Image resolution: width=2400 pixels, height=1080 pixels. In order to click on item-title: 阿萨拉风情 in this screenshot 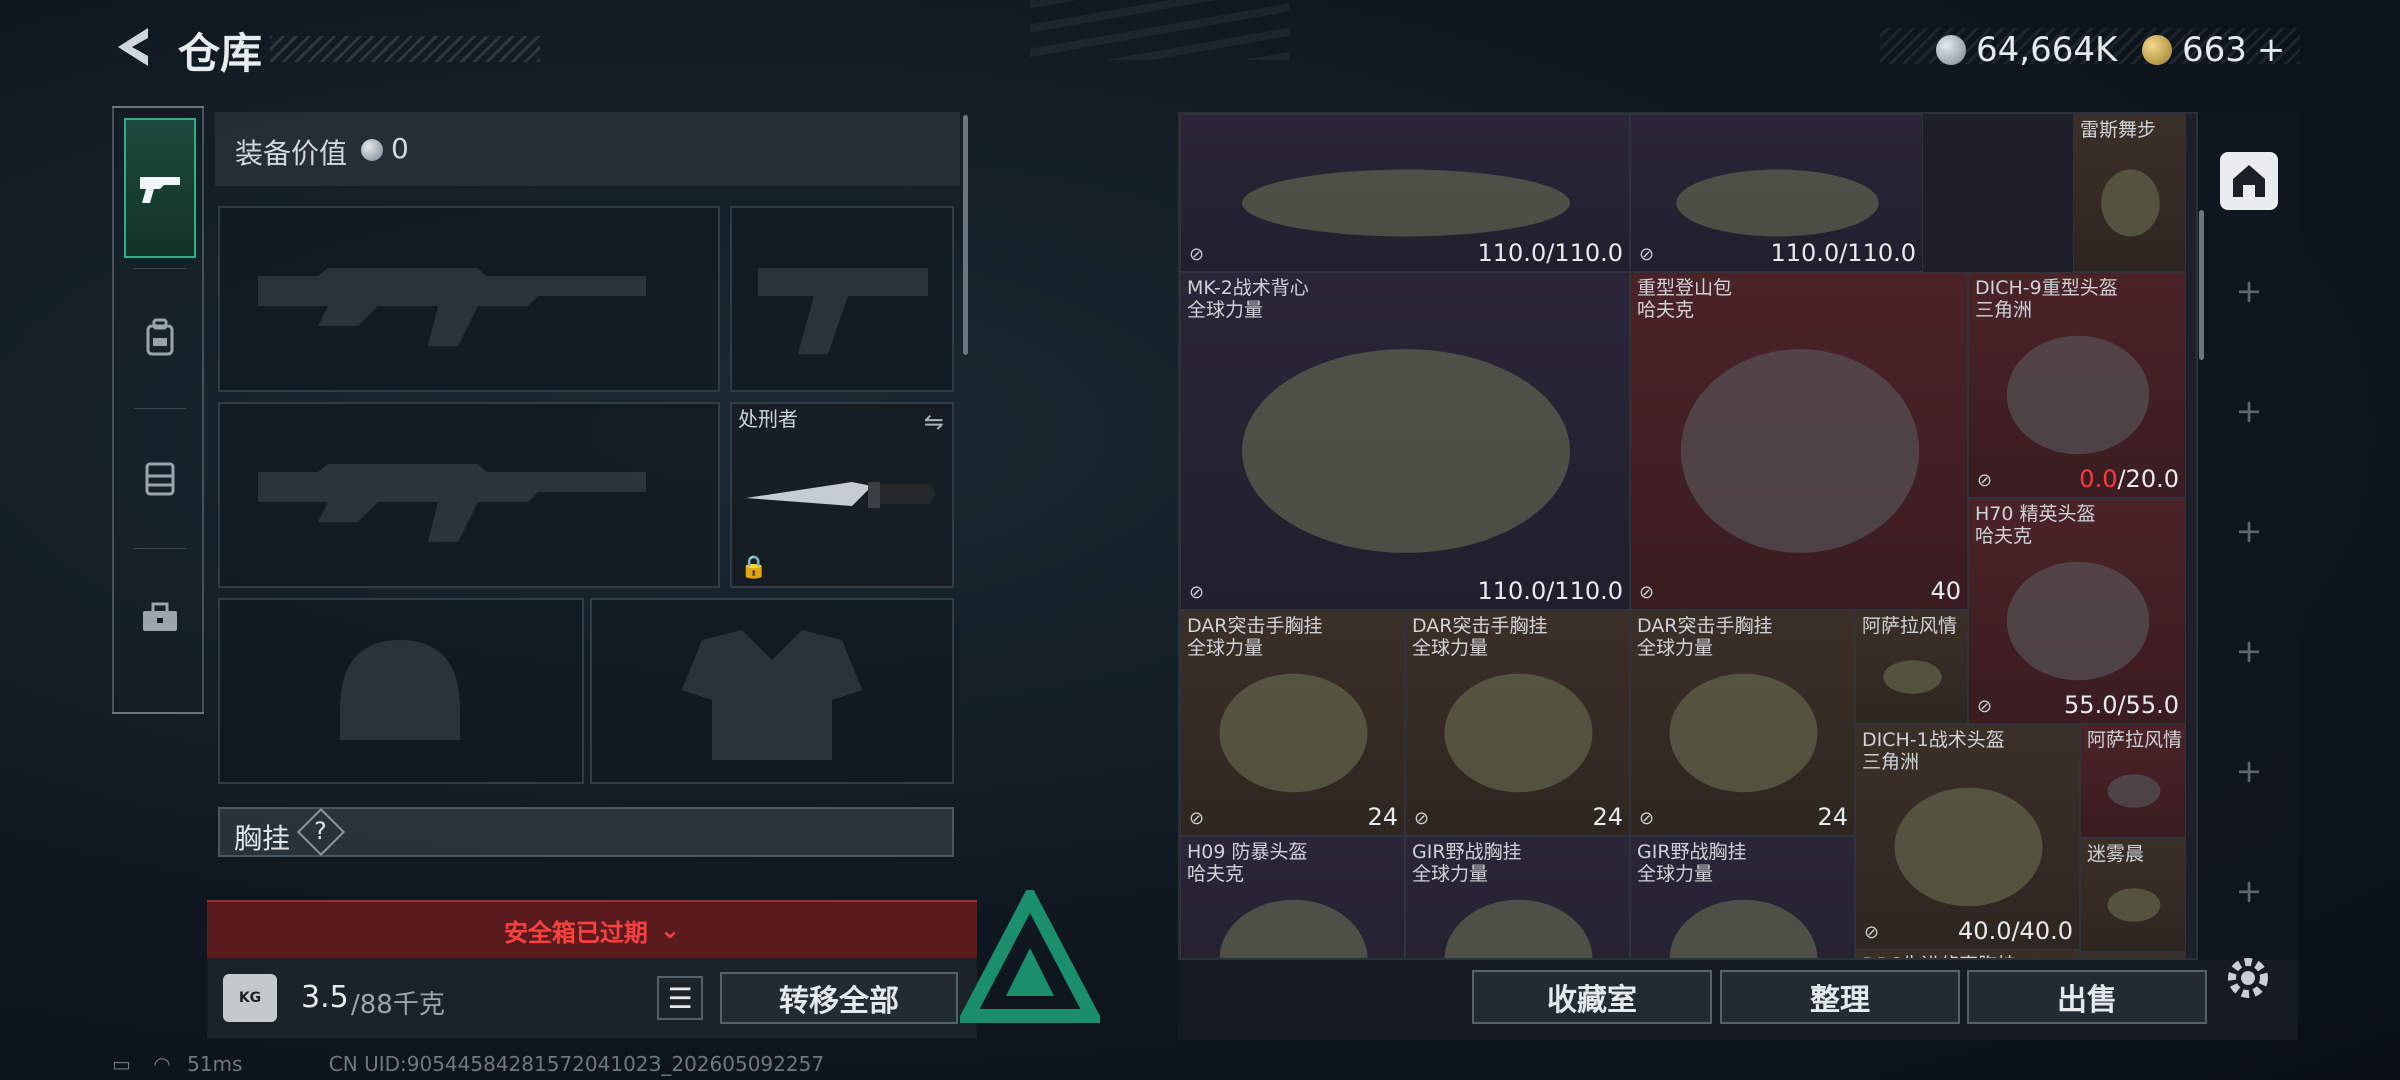, I will do `click(2135, 740)`.